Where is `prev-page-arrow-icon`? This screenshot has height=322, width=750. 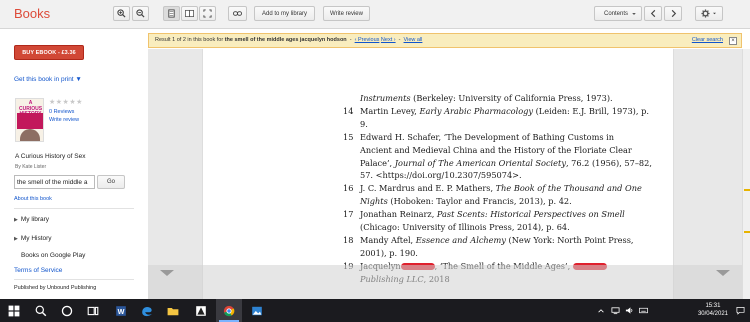 prev-page-arrow-icon is located at coordinates (167, 273).